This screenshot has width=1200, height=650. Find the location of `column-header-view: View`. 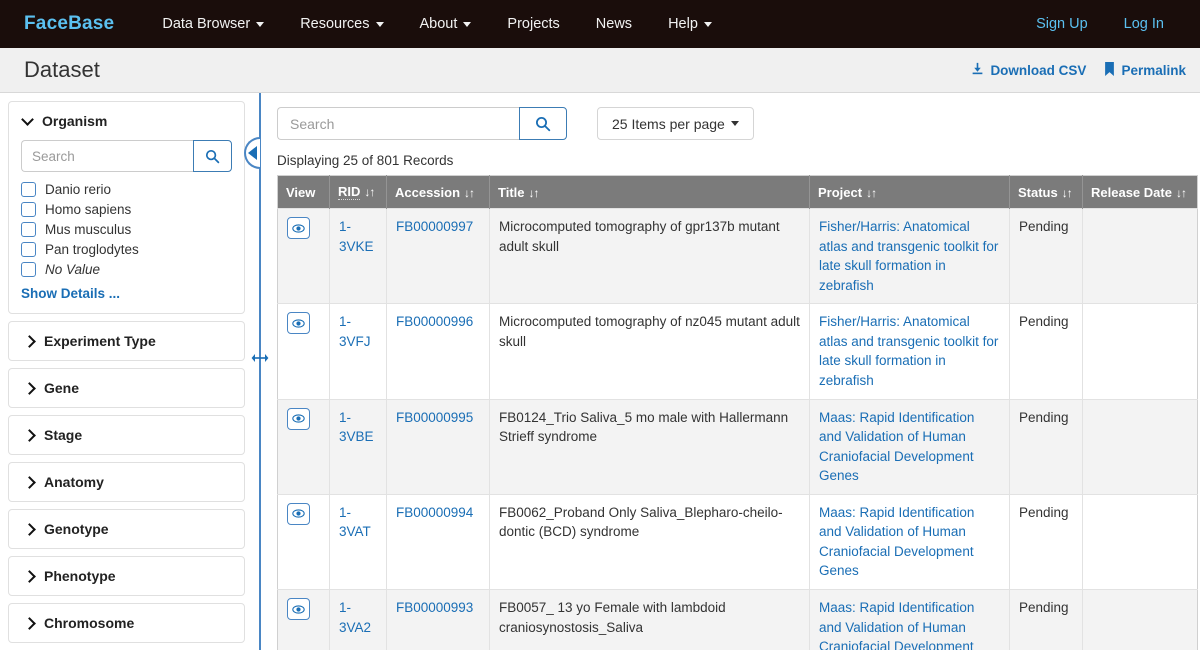

column-header-view: View is located at coordinates (303, 192).